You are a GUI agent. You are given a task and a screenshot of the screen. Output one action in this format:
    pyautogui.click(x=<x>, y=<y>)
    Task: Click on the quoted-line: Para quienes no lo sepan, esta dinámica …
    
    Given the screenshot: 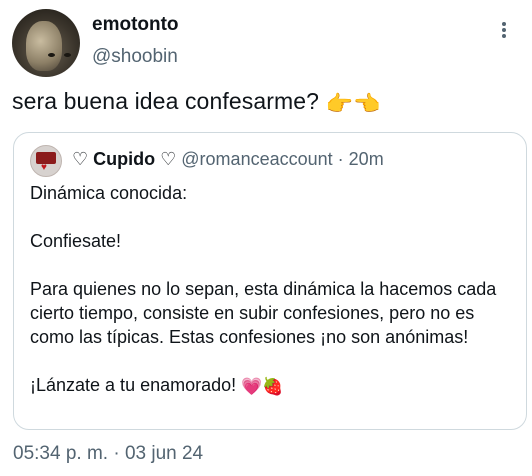 What is the action you would take?
    pyautogui.click(x=263, y=313)
    